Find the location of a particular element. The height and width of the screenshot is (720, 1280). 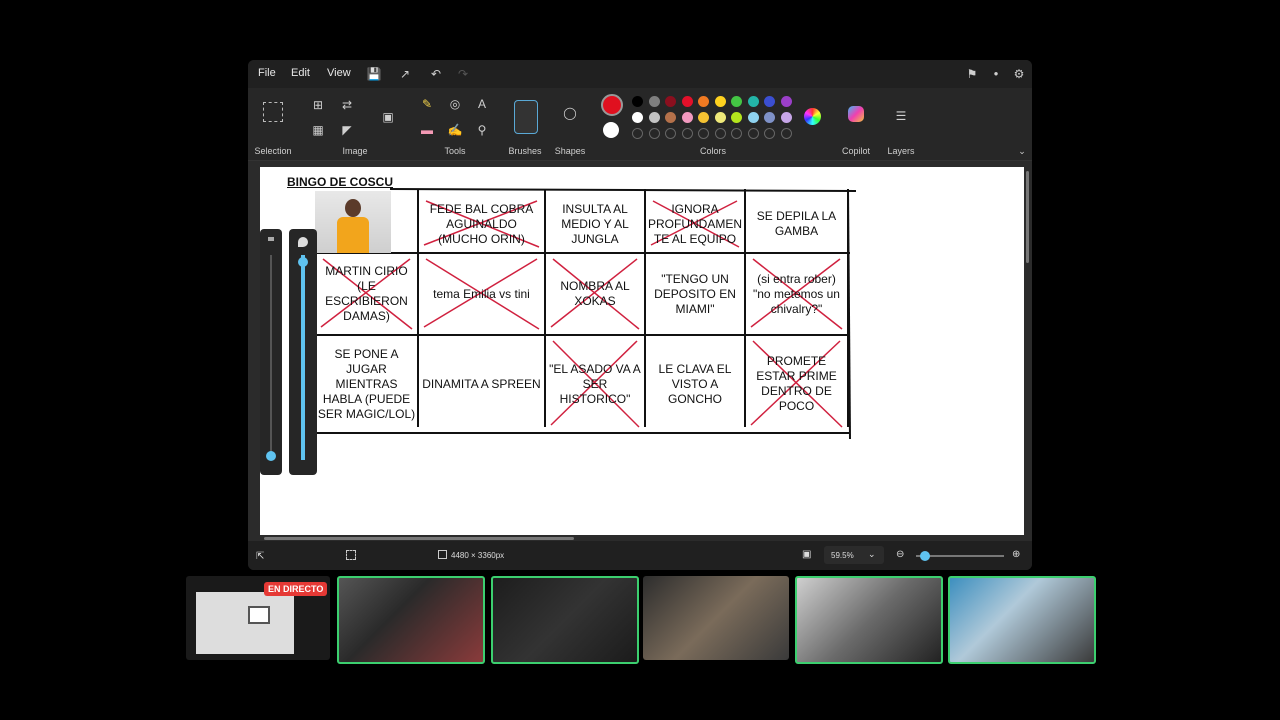

image-tile-icon: ▦ is located at coordinates (318, 130).